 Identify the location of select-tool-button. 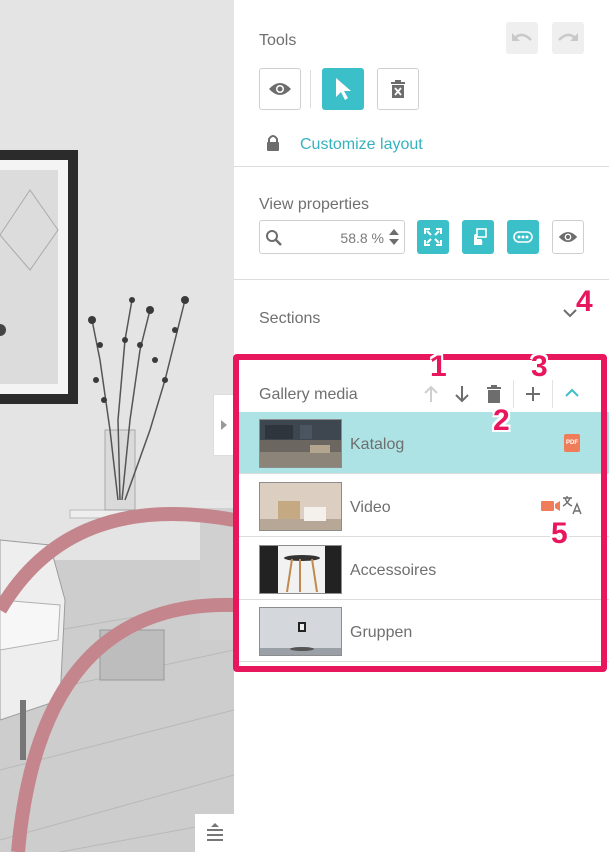
(343, 89).